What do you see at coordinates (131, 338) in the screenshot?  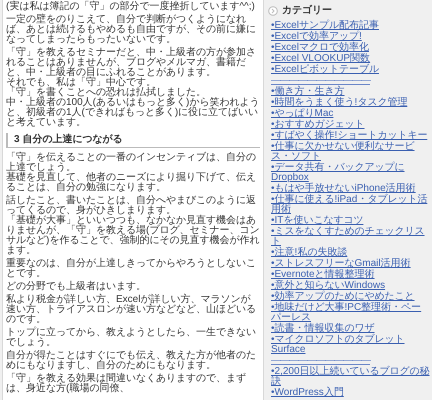 I see `sentence: トップに立ってから、教えようとしたら、一生できないでしょう。` at bounding box center [131, 338].